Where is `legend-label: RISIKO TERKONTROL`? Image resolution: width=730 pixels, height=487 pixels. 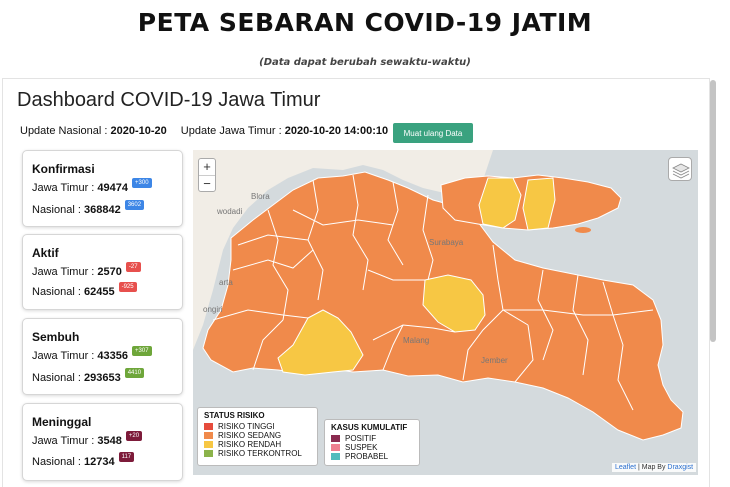
legend-label: RISIKO TERKONTROL is located at coordinates (260, 453).